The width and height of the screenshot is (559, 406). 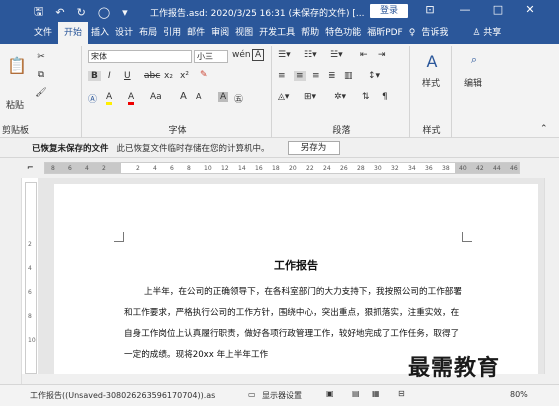 What do you see at coordinates (92, 98) in the screenshot?
I see `text-effects-icon: Ⓐ` at bounding box center [92, 98].